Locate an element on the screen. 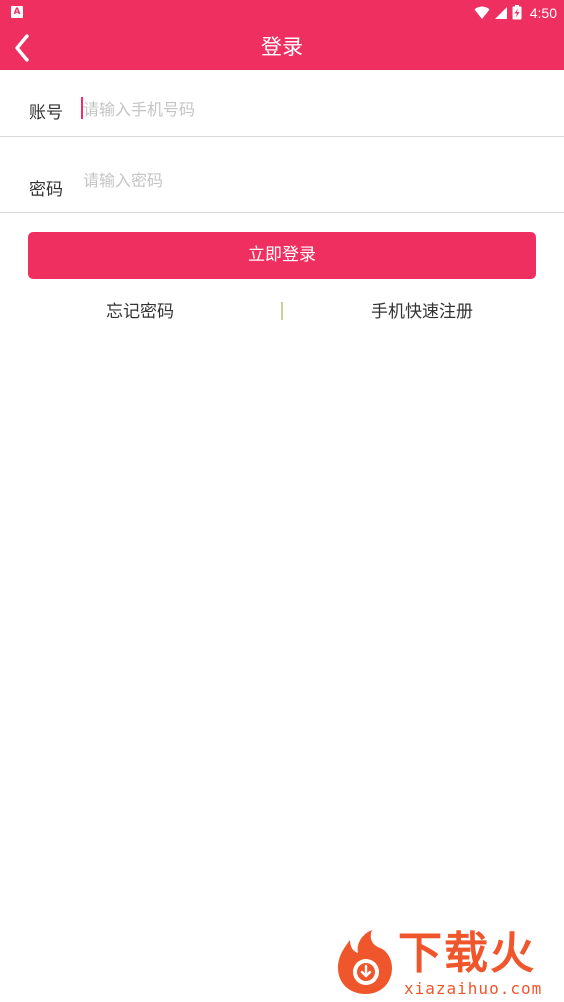 This screenshot has height=1002, width=564. battery-charging-icon is located at coordinates (517, 12).